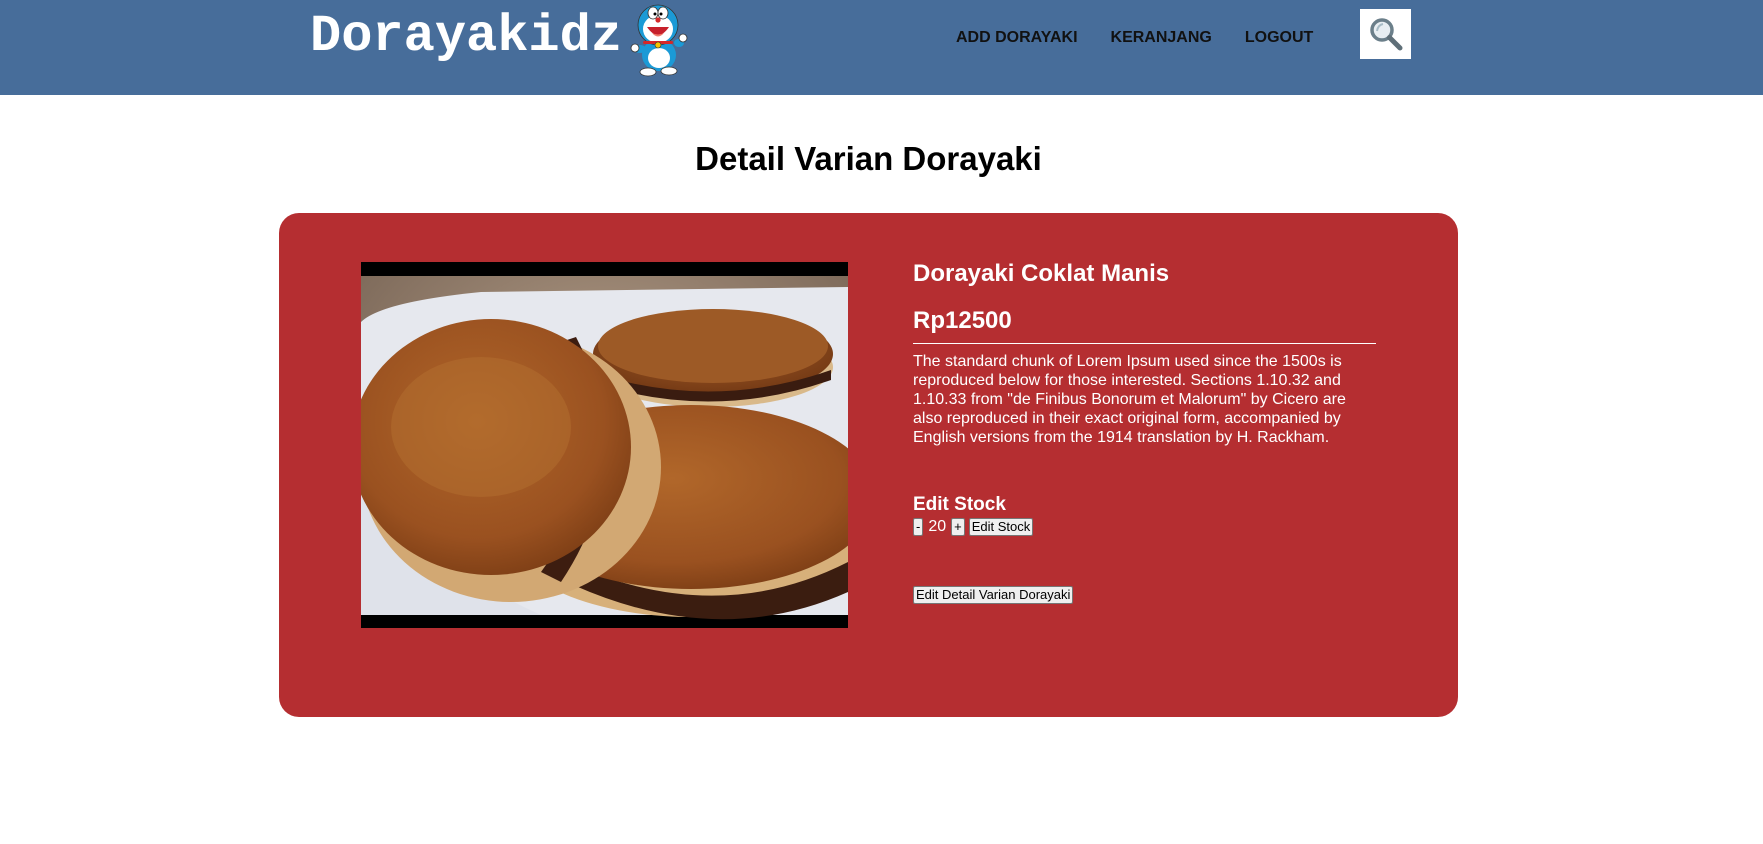 The height and width of the screenshot is (844, 1763). What do you see at coordinates (1161, 38) in the screenshot?
I see `nav-keranjang: KERANJANG` at bounding box center [1161, 38].